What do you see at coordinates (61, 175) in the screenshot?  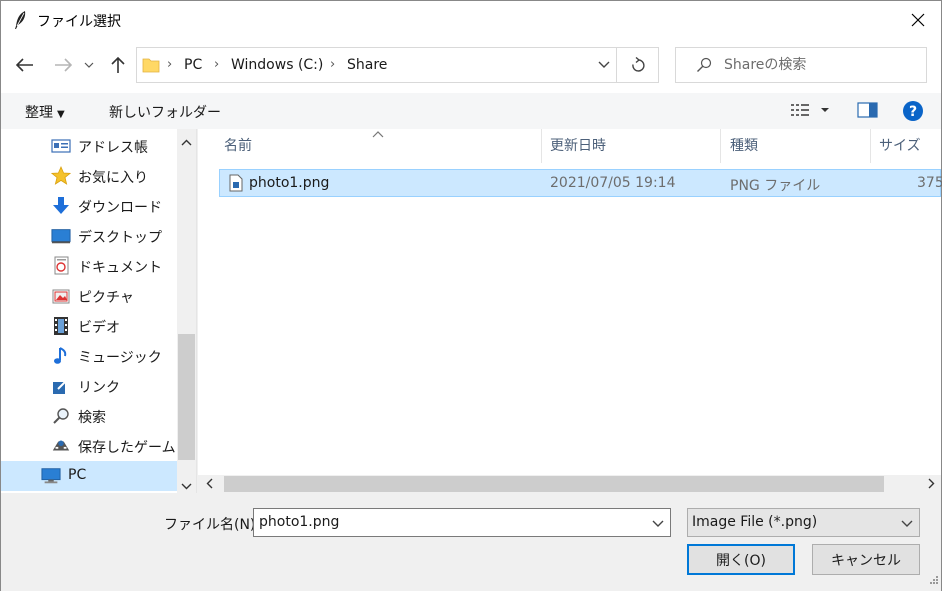 I see `star-icon` at bounding box center [61, 175].